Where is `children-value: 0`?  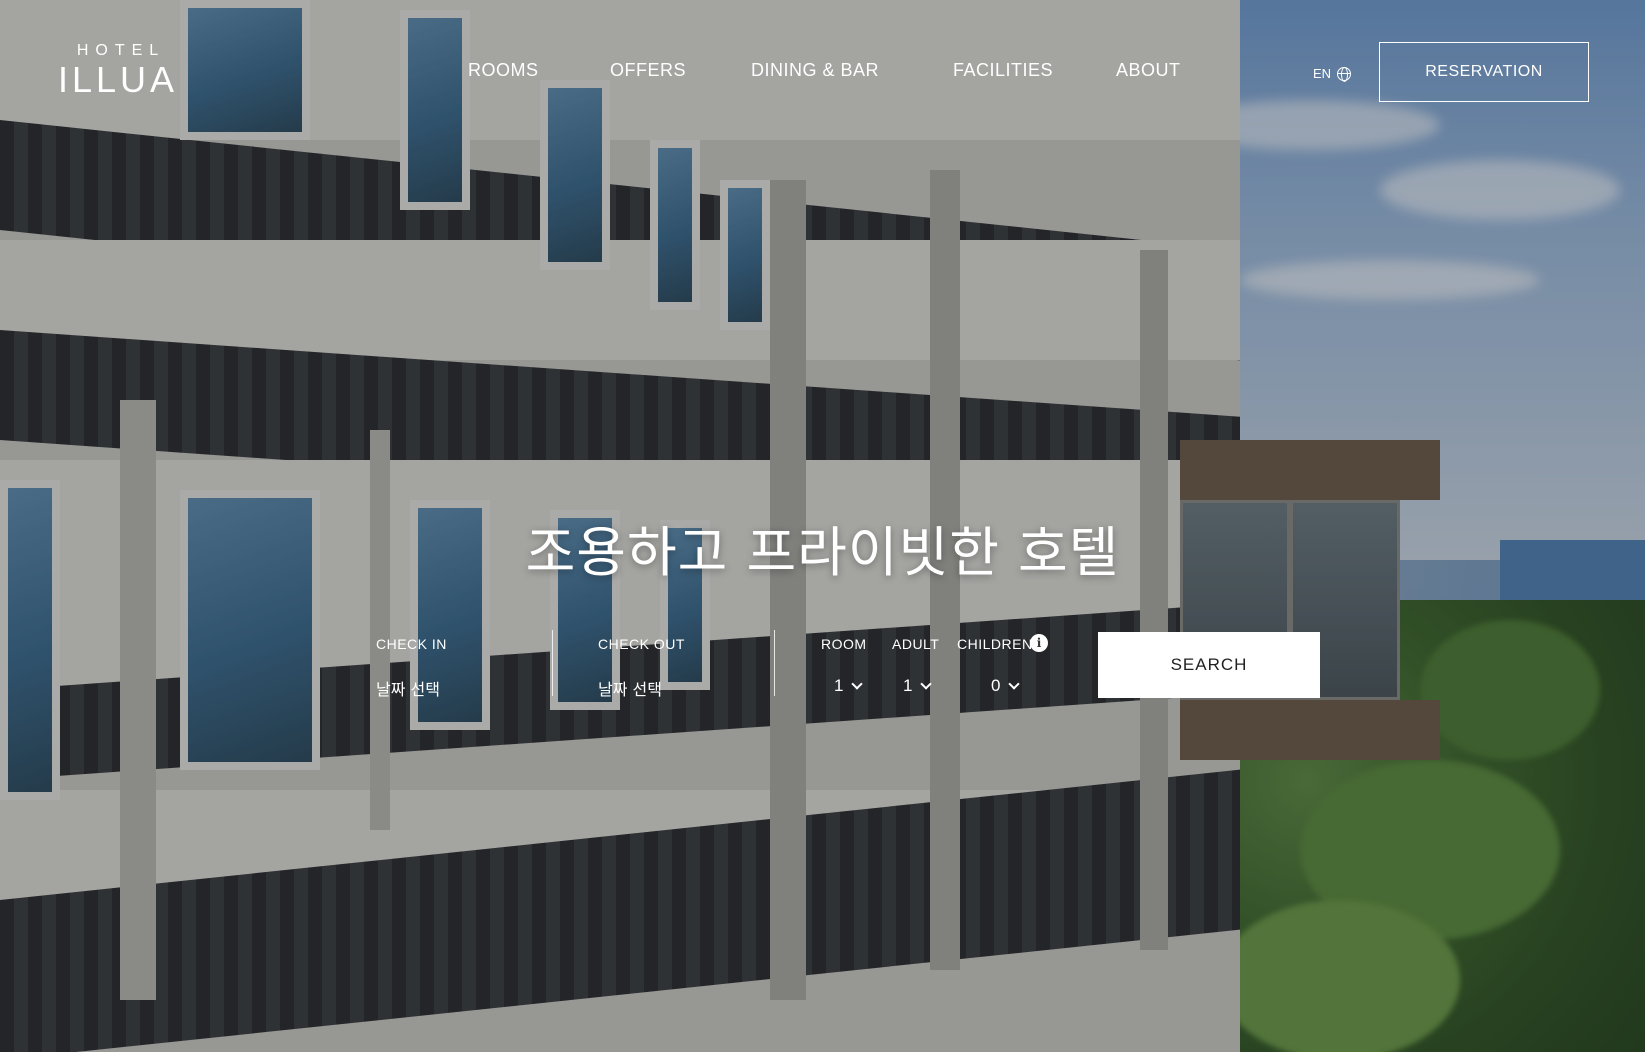 children-value: 0 is located at coordinates (996, 685).